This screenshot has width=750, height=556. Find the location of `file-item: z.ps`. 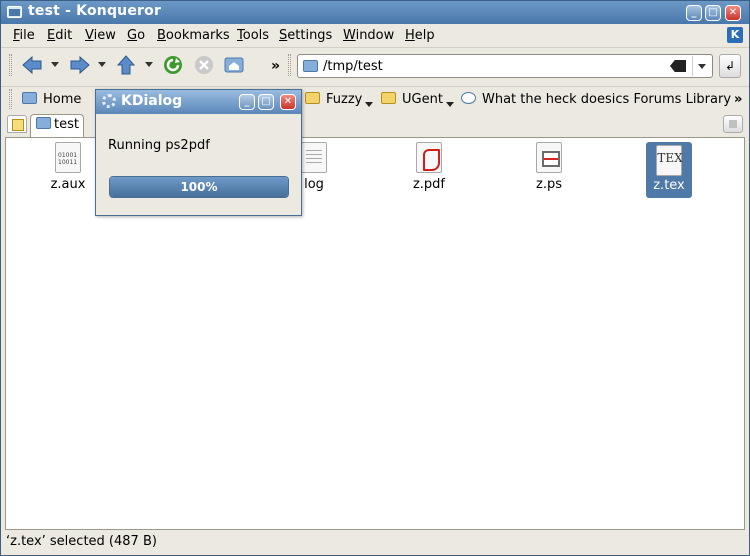

file-item: z.ps is located at coordinates (549, 167).